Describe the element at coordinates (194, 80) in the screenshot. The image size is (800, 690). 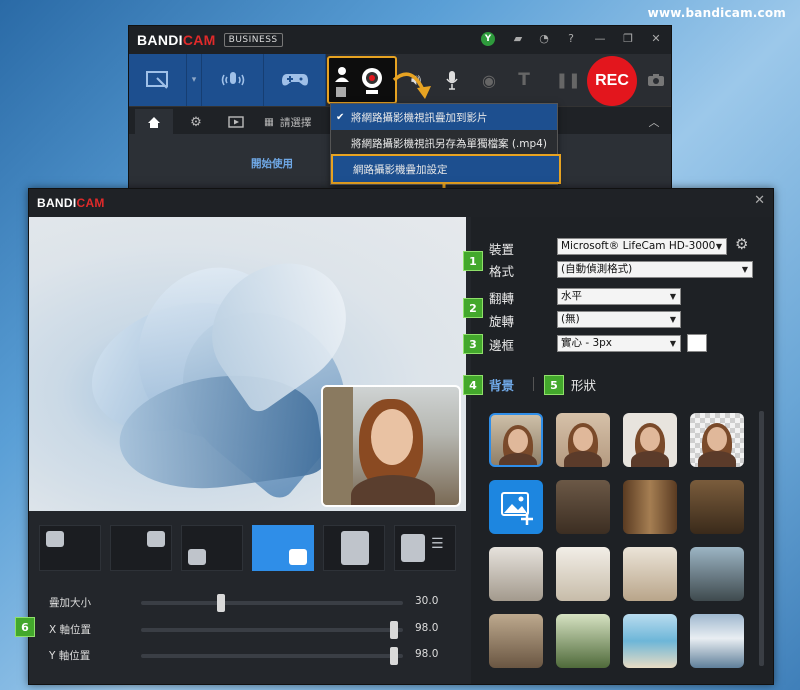
I see `mode-dropdown-chevron-icon: ▾` at that location.